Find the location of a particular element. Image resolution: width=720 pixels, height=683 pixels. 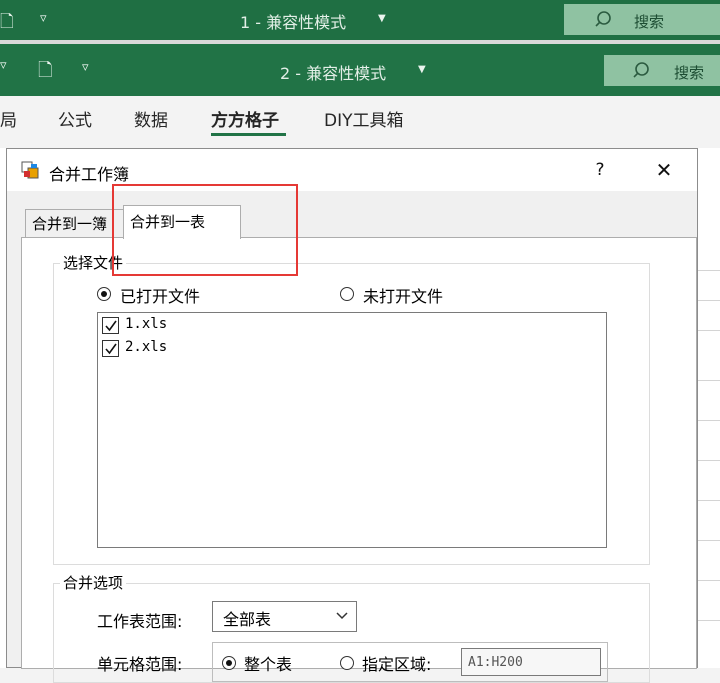

file-name: 1.xls is located at coordinates (146, 324).